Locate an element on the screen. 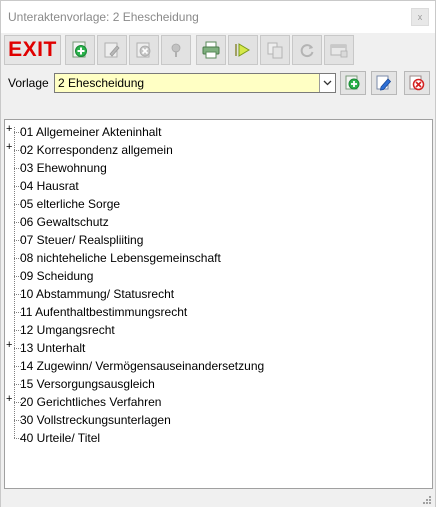 The image size is (436, 507). vorlage-selected-value: 2 Ehescheidung is located at coordinates (101, 83).